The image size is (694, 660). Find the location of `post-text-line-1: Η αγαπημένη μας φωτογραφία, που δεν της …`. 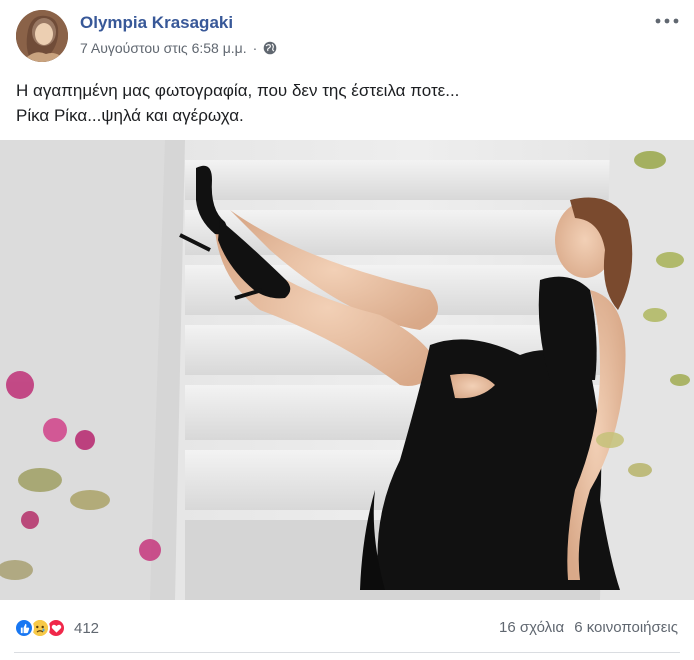

post-text-line-1: Η αγαπημένη μας φωτογραφία, που δεν της … is located at coordinates (238, 90).